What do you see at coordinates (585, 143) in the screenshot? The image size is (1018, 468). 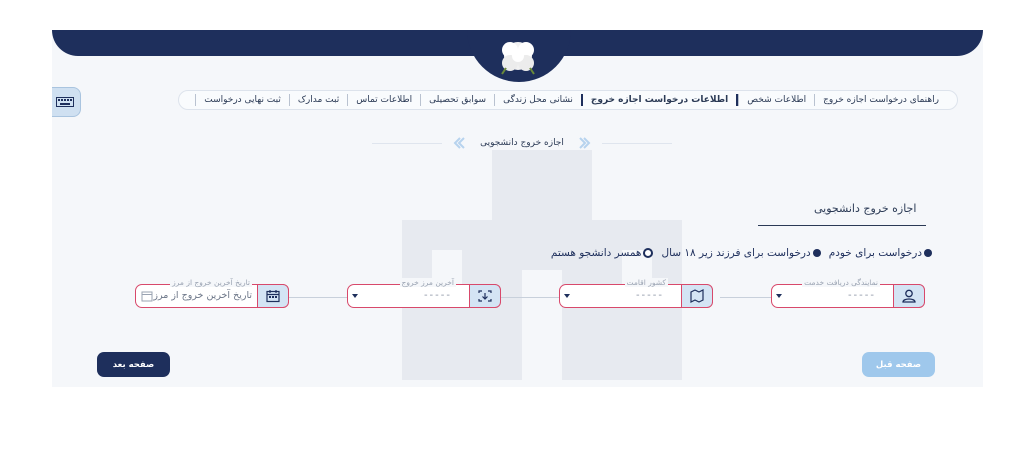 I see `chevron-right-icon` at bounding box center [585, 143].